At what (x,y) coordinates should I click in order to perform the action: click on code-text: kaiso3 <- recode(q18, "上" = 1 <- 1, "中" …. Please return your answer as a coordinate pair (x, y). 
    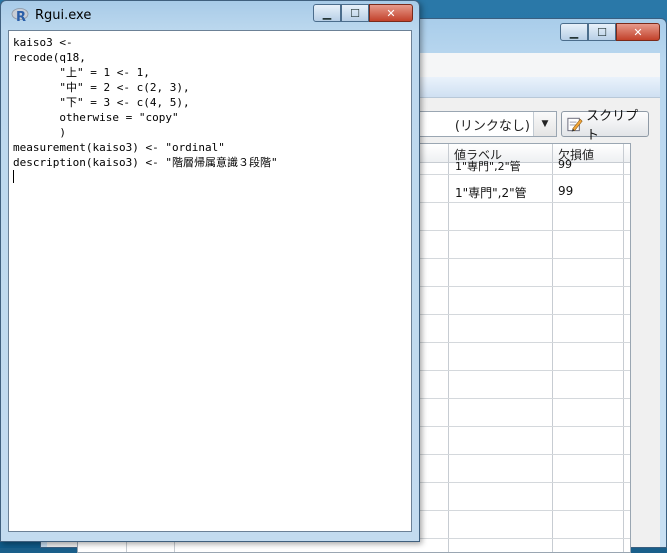
    Looking at the image, I should click on (145, 102).